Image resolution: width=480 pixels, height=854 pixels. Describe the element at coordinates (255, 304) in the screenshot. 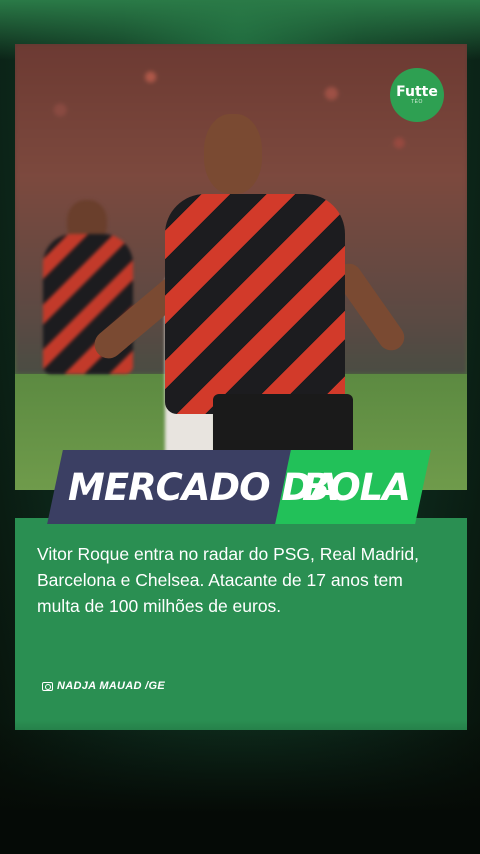

I see `main-player-jersey` at that location.